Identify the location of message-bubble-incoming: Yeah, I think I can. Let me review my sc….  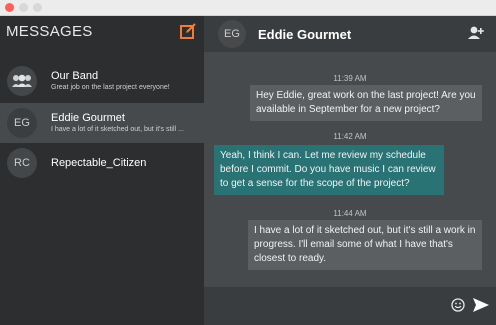
(329, 170).